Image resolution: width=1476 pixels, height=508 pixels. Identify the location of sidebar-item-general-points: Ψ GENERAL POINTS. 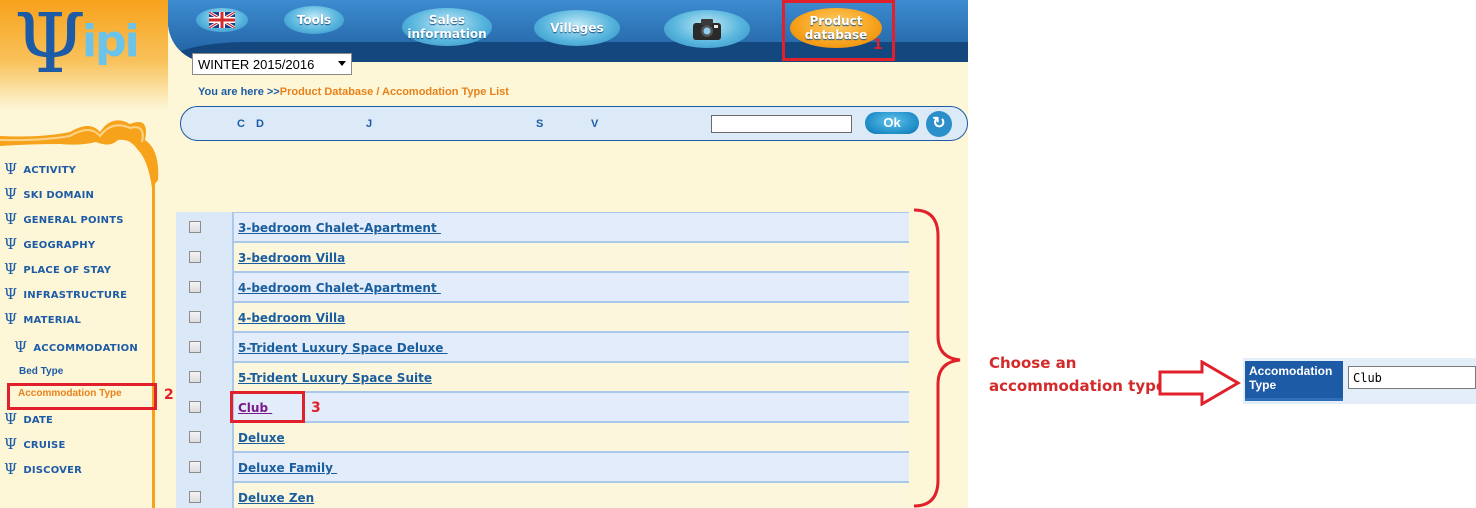
(64, 219).